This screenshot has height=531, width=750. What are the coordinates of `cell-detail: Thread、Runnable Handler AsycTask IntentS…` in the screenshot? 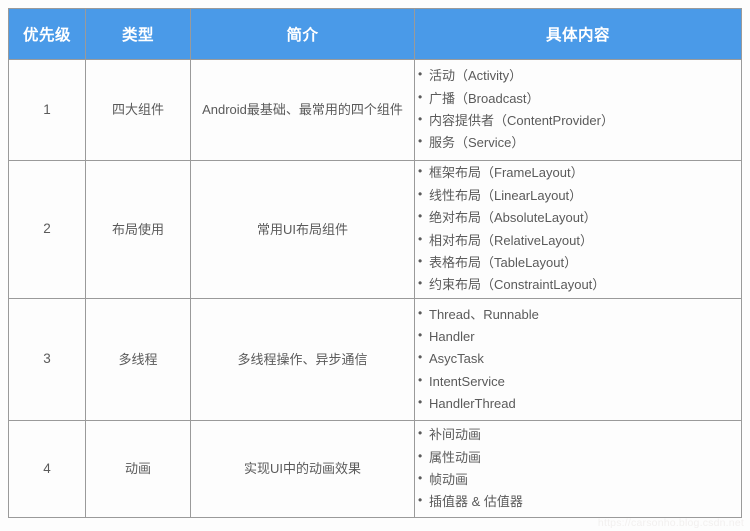 It's located at (578, 359).